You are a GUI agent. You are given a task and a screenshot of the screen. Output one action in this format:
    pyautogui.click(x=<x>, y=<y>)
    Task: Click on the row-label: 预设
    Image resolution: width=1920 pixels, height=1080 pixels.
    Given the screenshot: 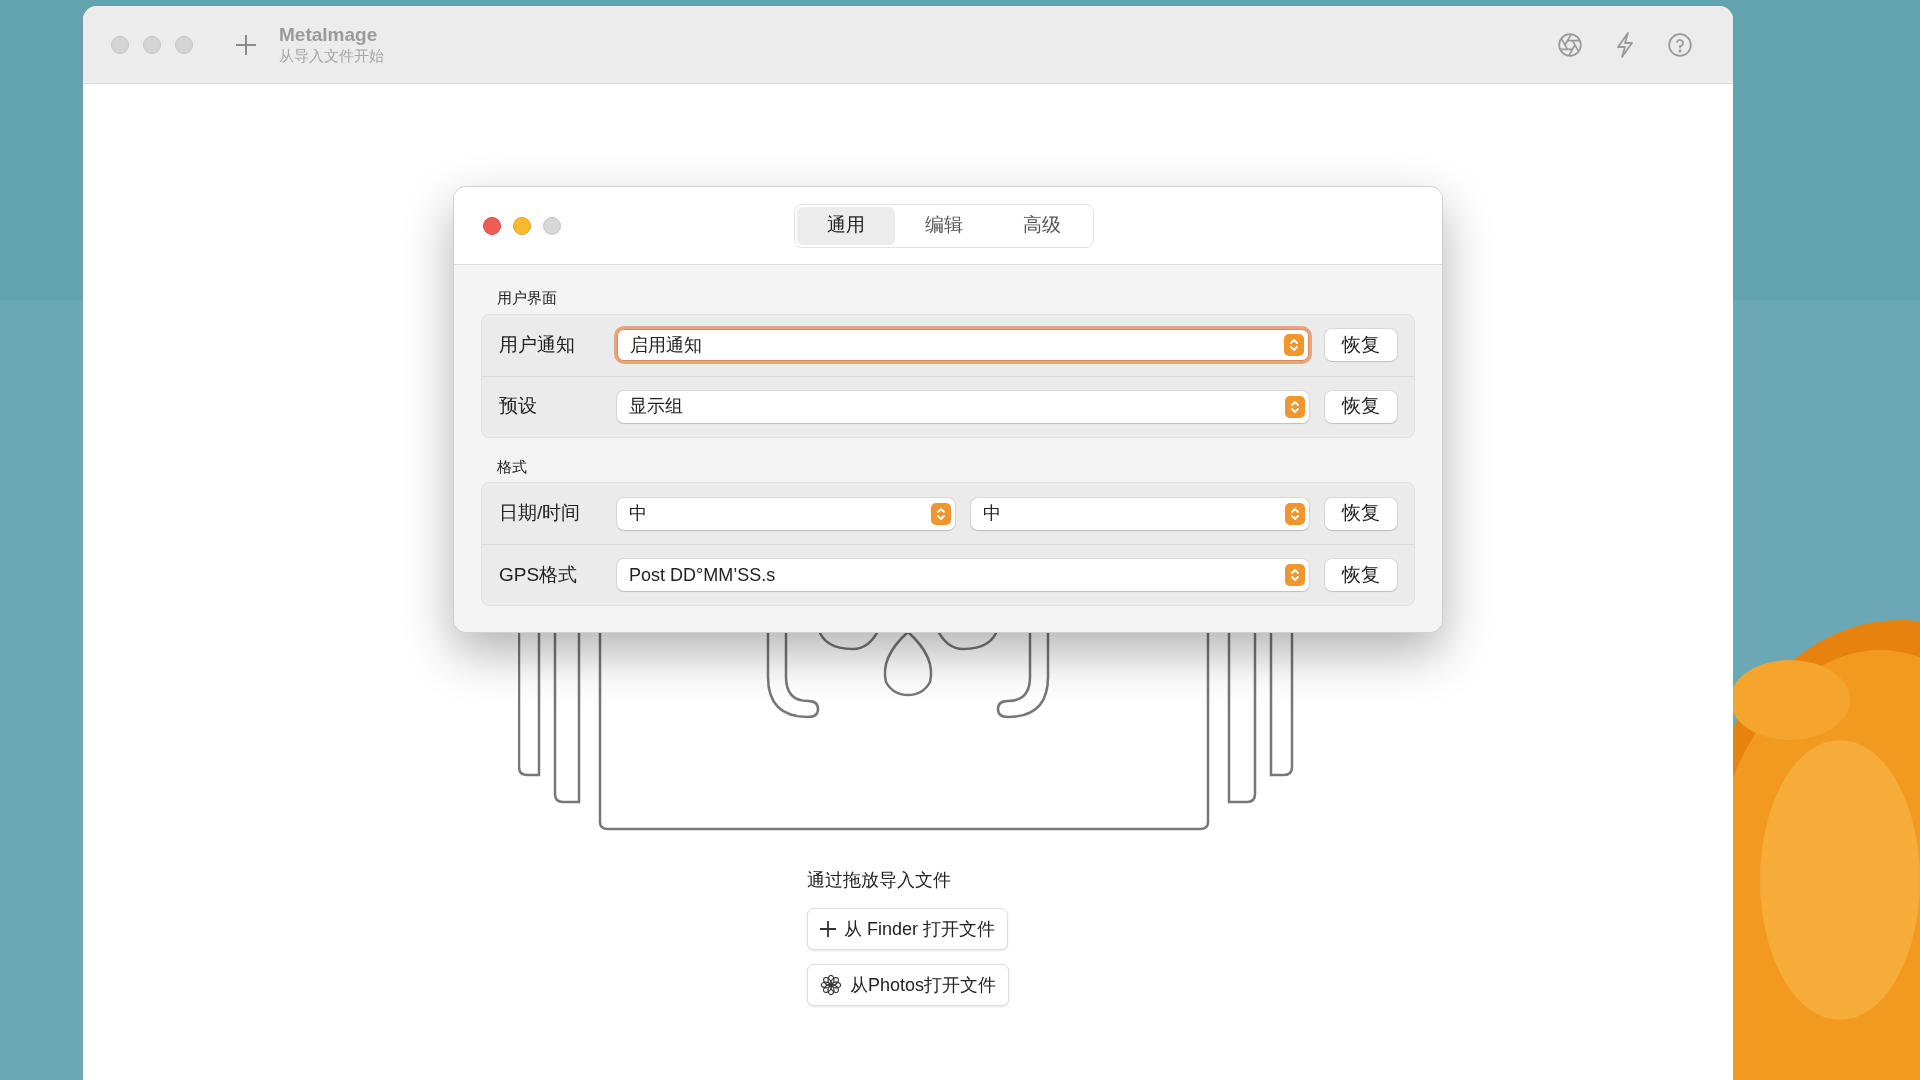 What is the action you would take?
    pyautogui.click(x=518, y=406)
    